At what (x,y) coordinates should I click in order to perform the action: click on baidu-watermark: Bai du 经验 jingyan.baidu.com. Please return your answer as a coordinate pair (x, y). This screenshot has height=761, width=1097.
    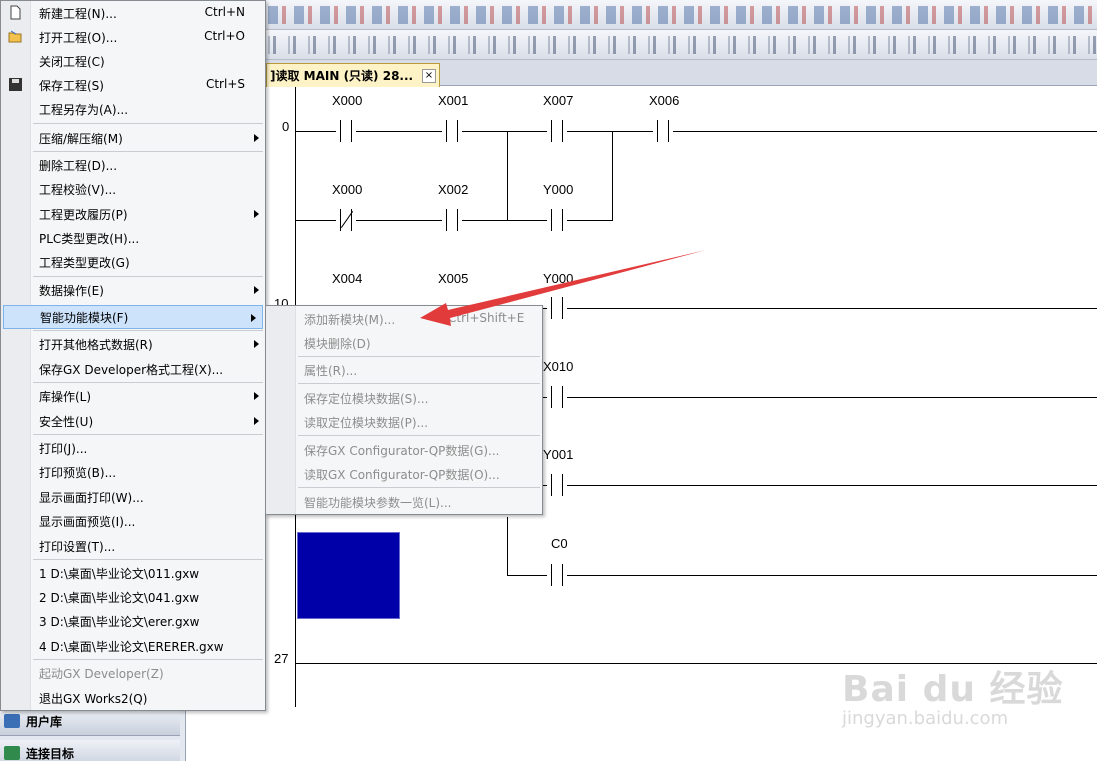
    Looking at the image, I should click on (953, 694).